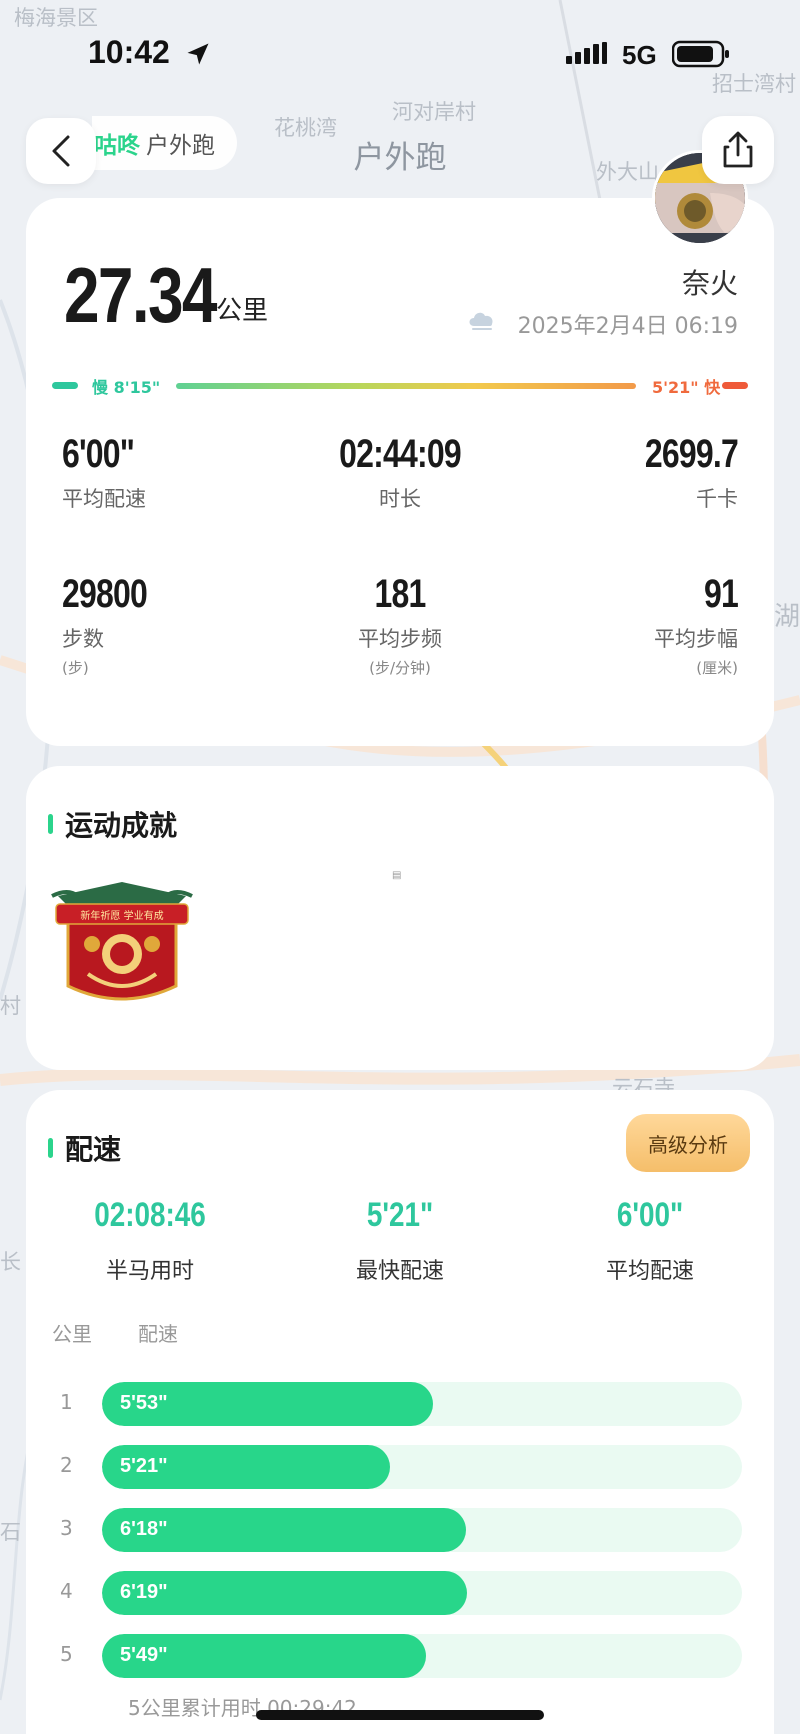 The height and width of the screenshot is (1734, 800). Describe the element at coordinates (649, 1271) in the screenshot. I see `pace-summary-label: 平均配速` at that location.